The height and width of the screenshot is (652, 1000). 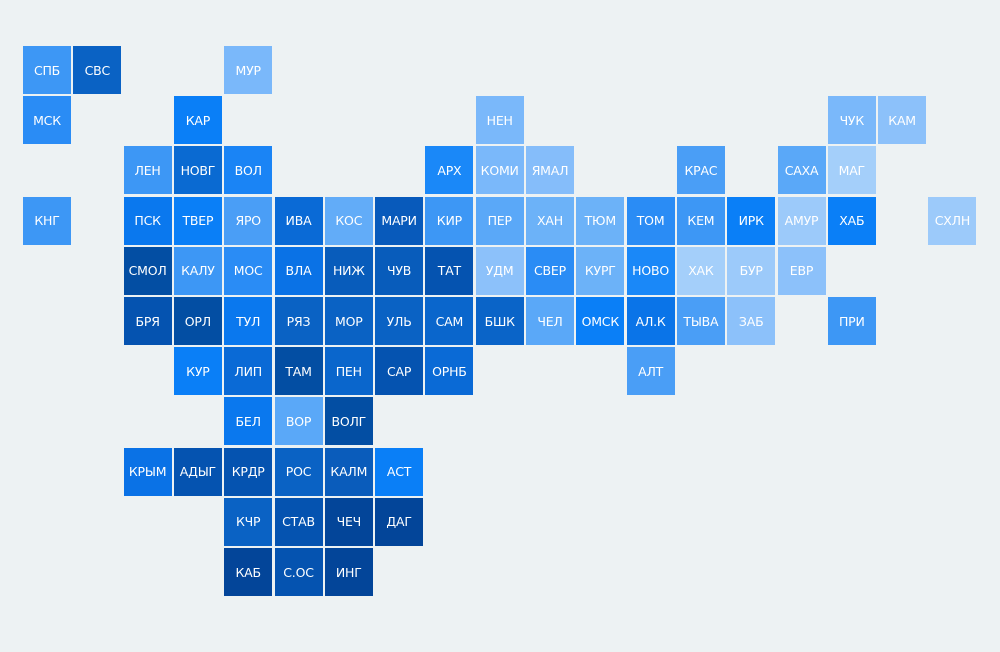 I want to click on region-tile: ПРИ, so click(x=851, y=321).